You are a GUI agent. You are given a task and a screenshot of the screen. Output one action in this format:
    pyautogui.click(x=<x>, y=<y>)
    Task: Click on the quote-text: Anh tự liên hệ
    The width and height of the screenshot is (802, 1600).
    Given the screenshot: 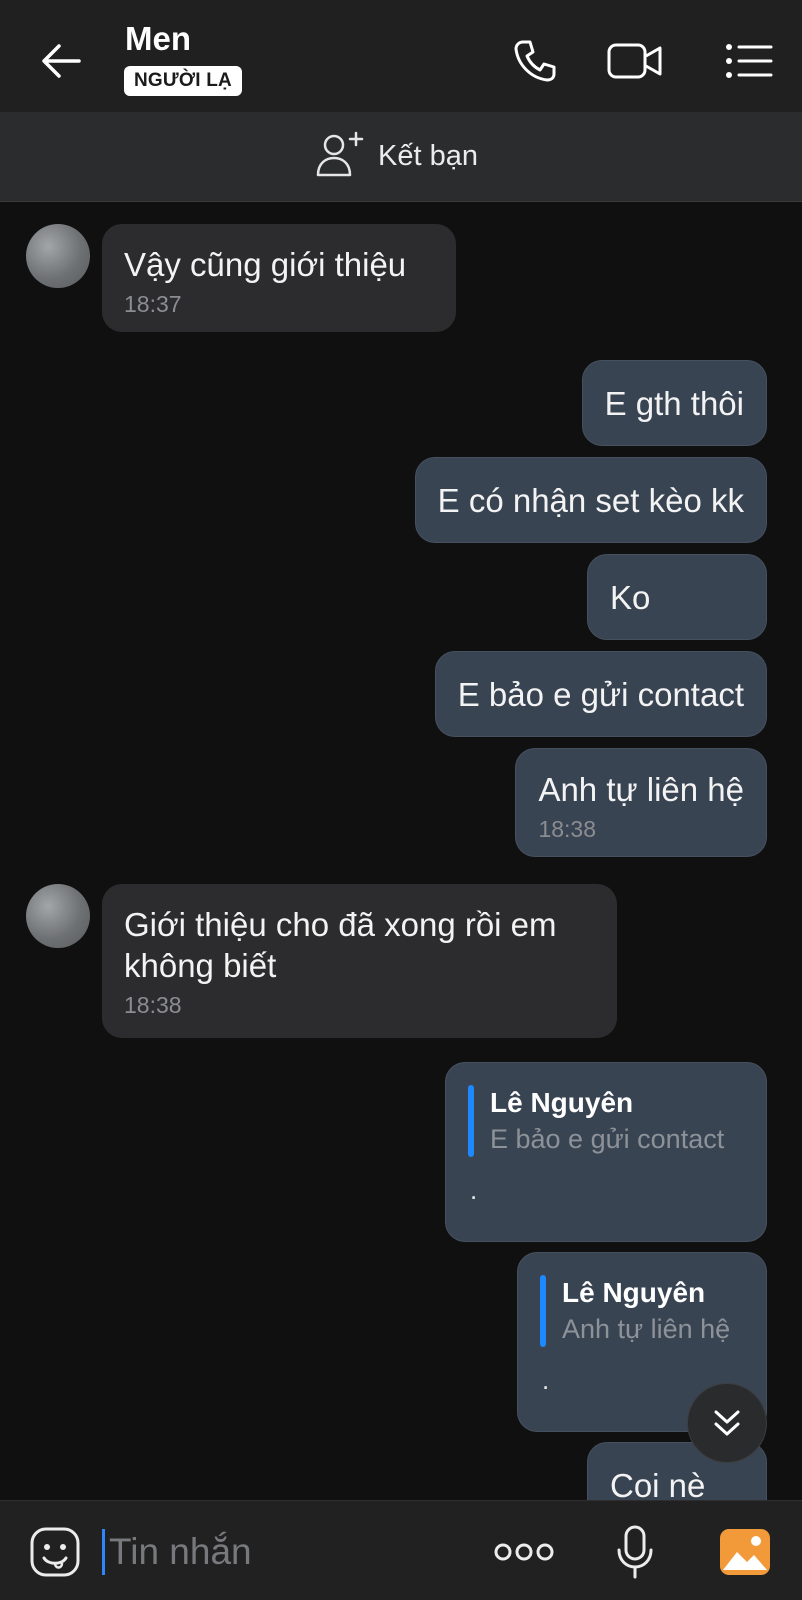 What is the action you would take?
    pyautogui.click(x=646, y=1329)
    